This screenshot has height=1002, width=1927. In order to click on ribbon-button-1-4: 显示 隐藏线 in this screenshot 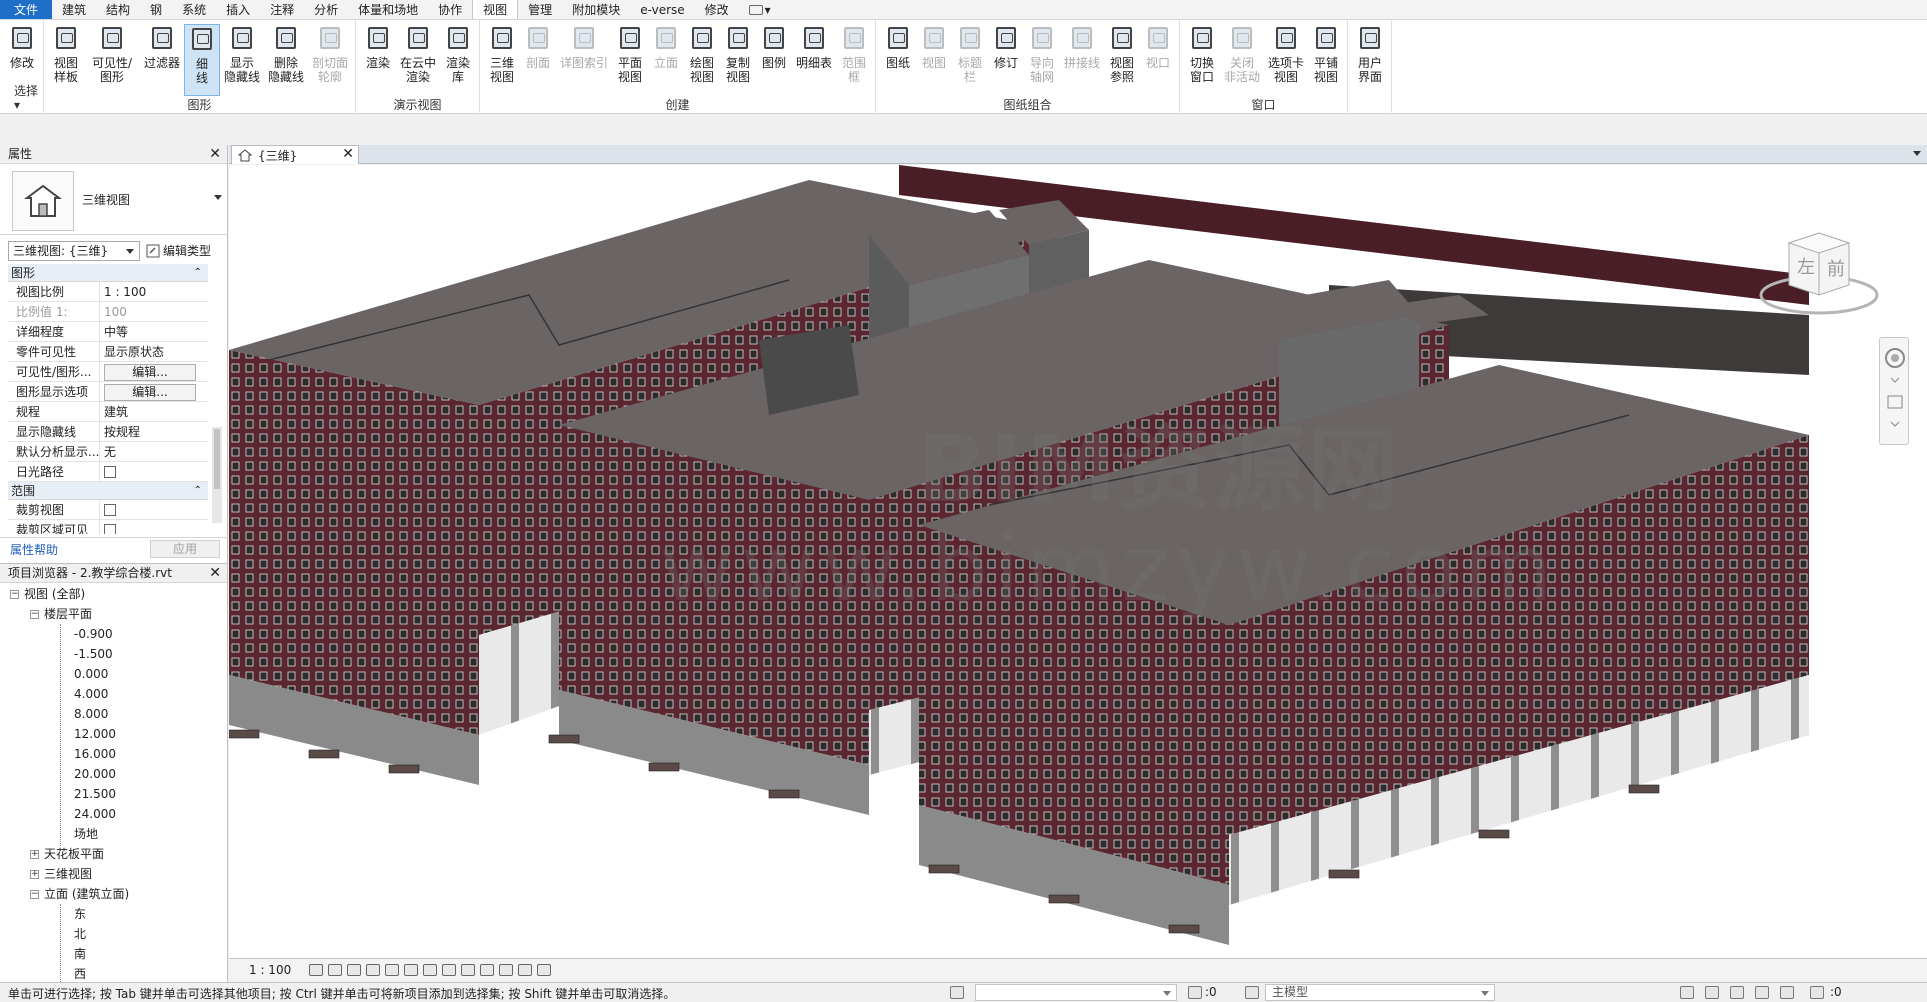, I will do `click(242, 60)`.